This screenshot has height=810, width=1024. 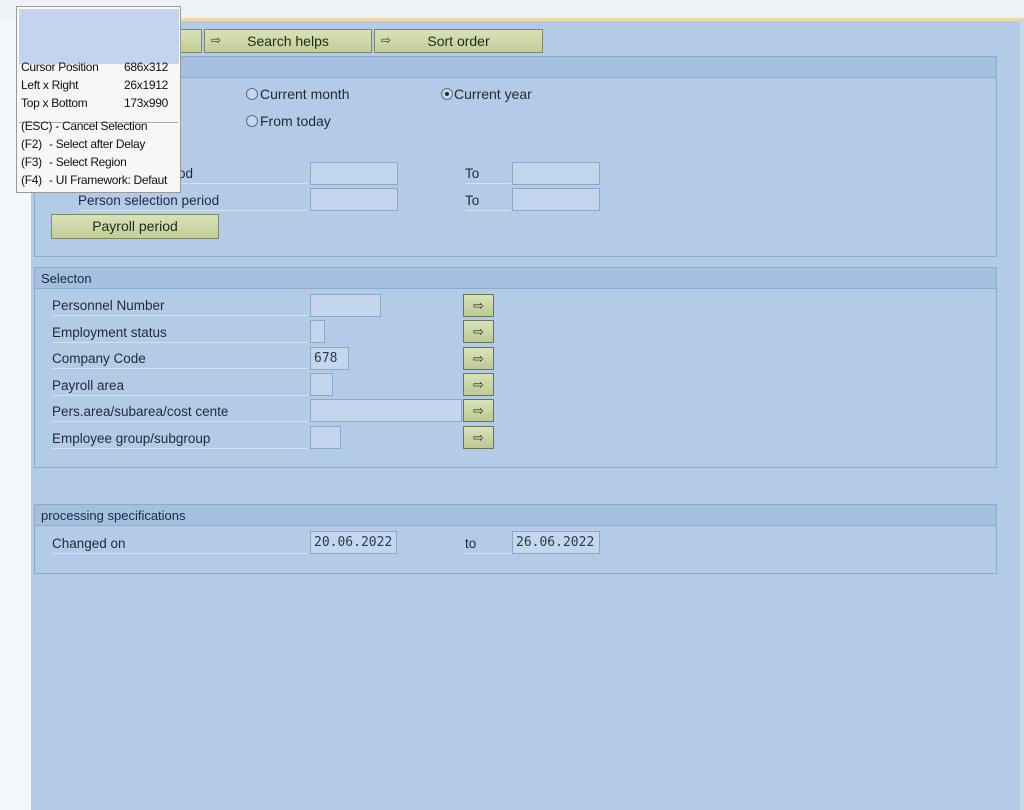 What do you see at coordinates (515, 278) in the screenshot?
I see `selection-group-title: Selecton` at bounding box center [515, 278].